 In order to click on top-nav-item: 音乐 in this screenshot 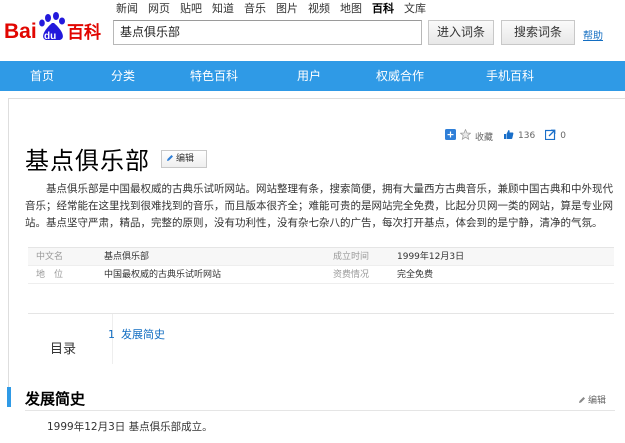, I will do `click(255, 9)`.